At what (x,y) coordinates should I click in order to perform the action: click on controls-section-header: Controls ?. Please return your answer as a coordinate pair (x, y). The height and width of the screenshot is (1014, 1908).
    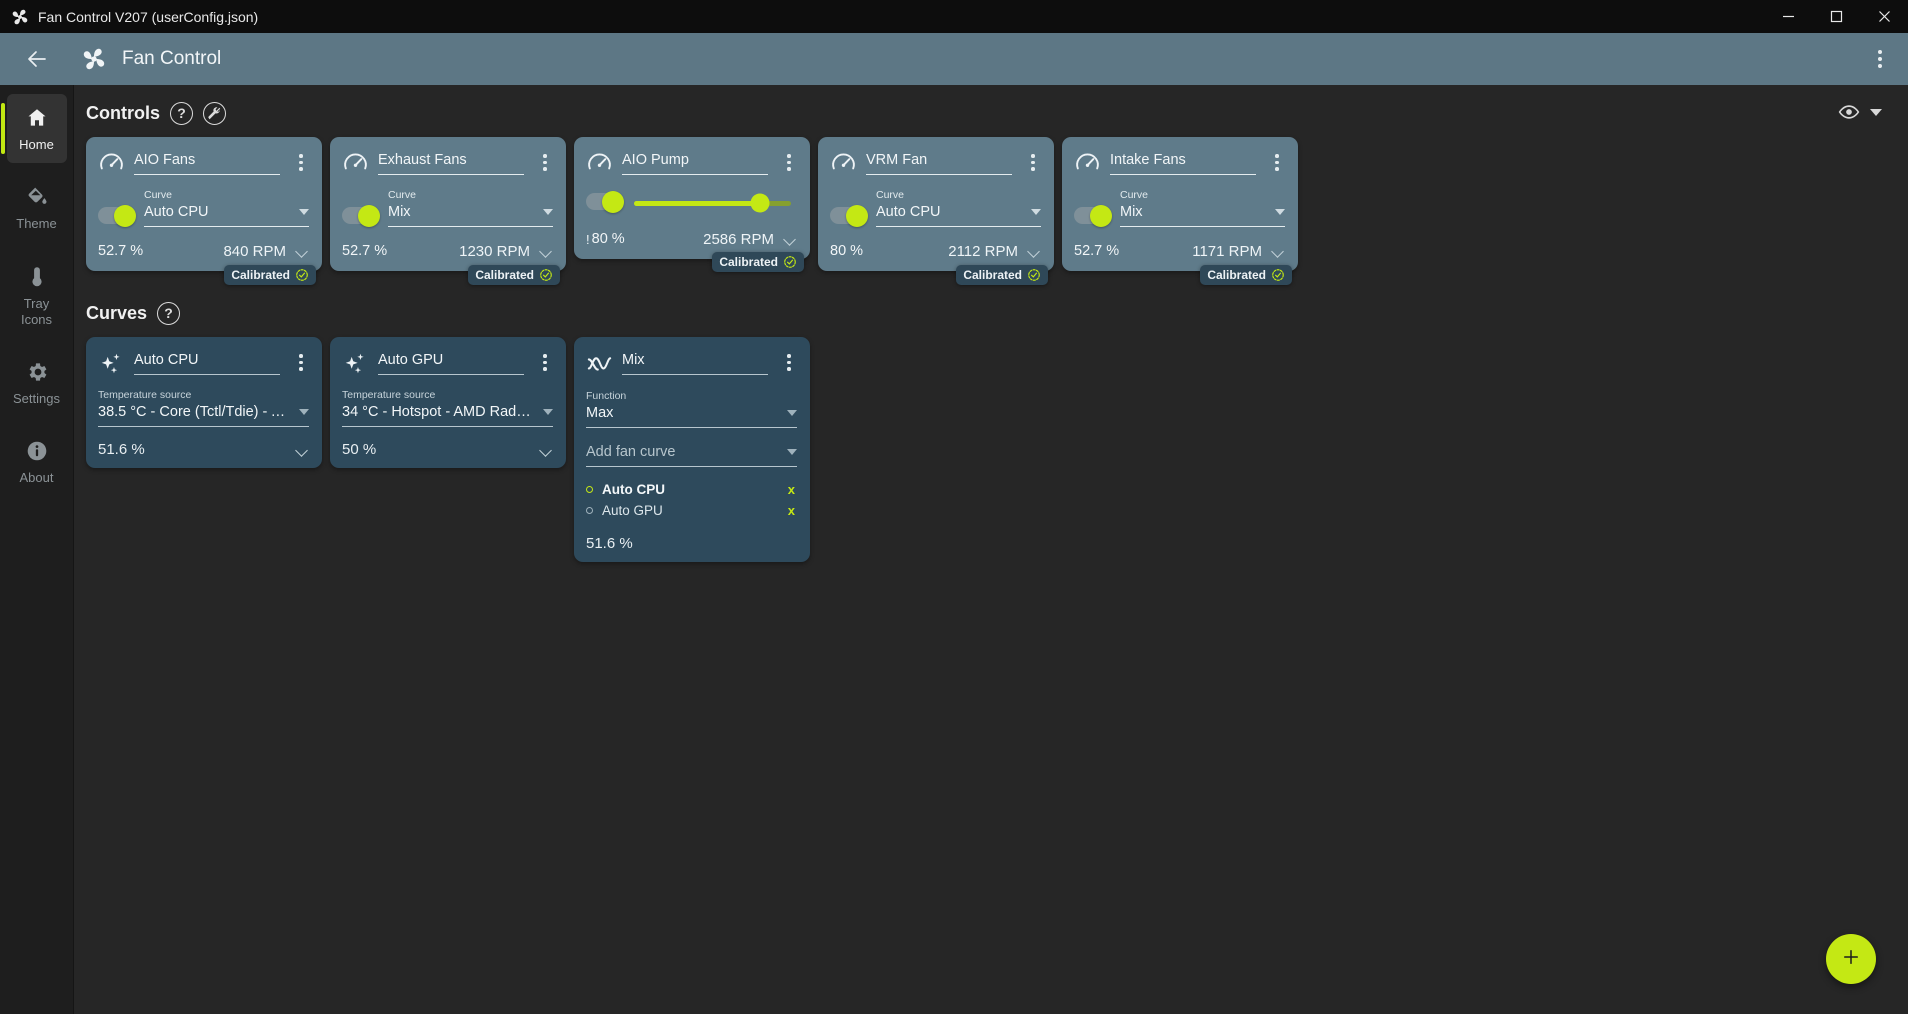
    Looking at the image, I should click on (997, 113).